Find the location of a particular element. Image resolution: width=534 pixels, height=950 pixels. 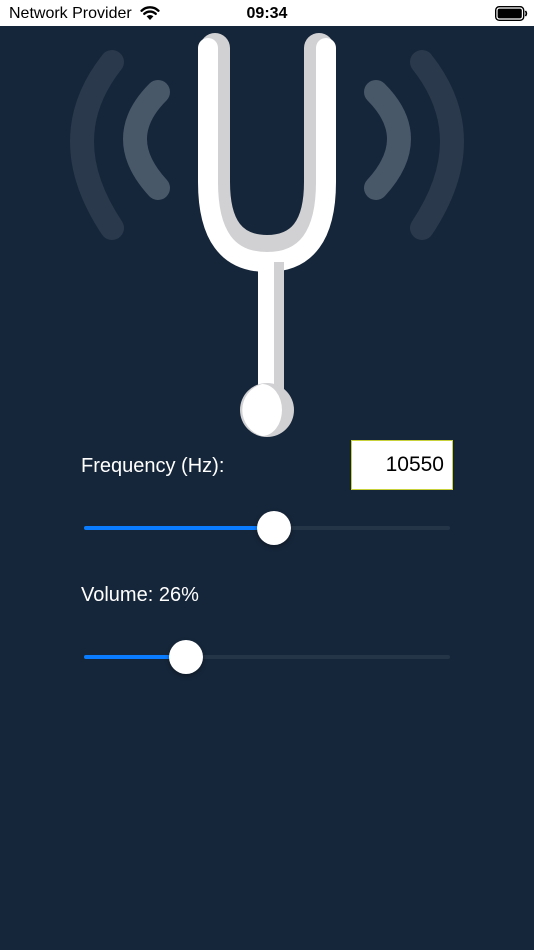

status-bar: Network Provider 09:34 is located at coordinates (267, 13).